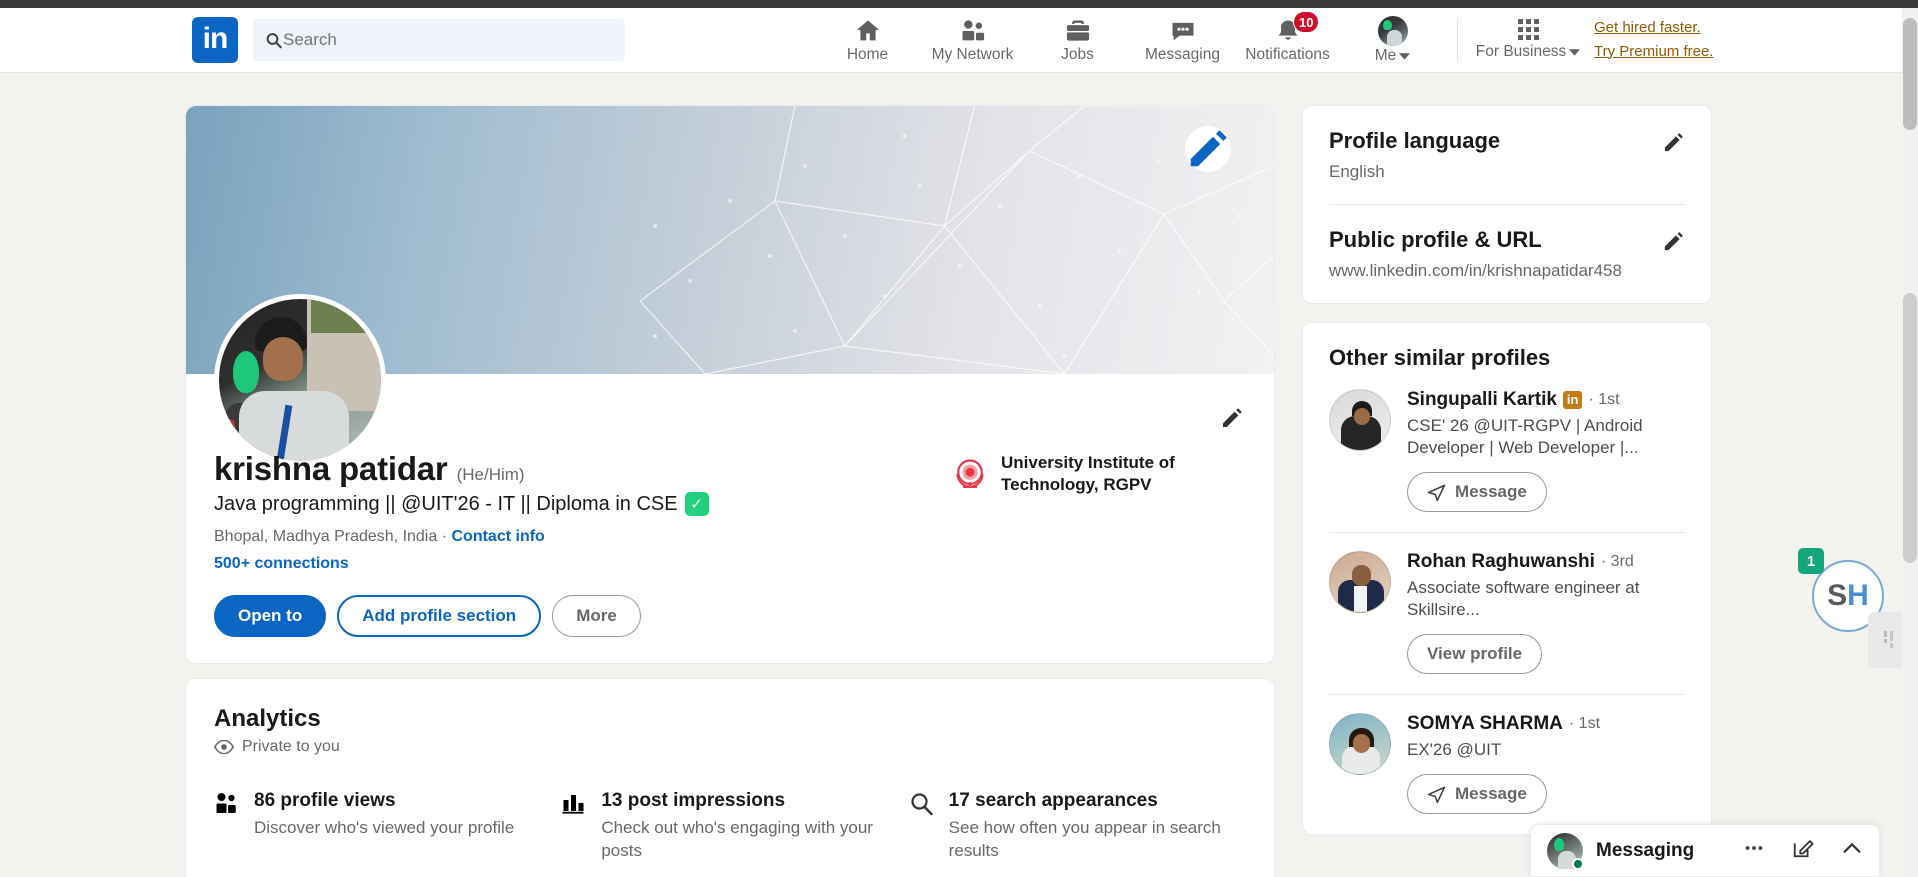 Image resolution: width=1918 pixels, height=877 pixels. Describe the element at coordinates (693, 800) in the screenshot. I see `analytics-headline: 13 post impressions` at that location.